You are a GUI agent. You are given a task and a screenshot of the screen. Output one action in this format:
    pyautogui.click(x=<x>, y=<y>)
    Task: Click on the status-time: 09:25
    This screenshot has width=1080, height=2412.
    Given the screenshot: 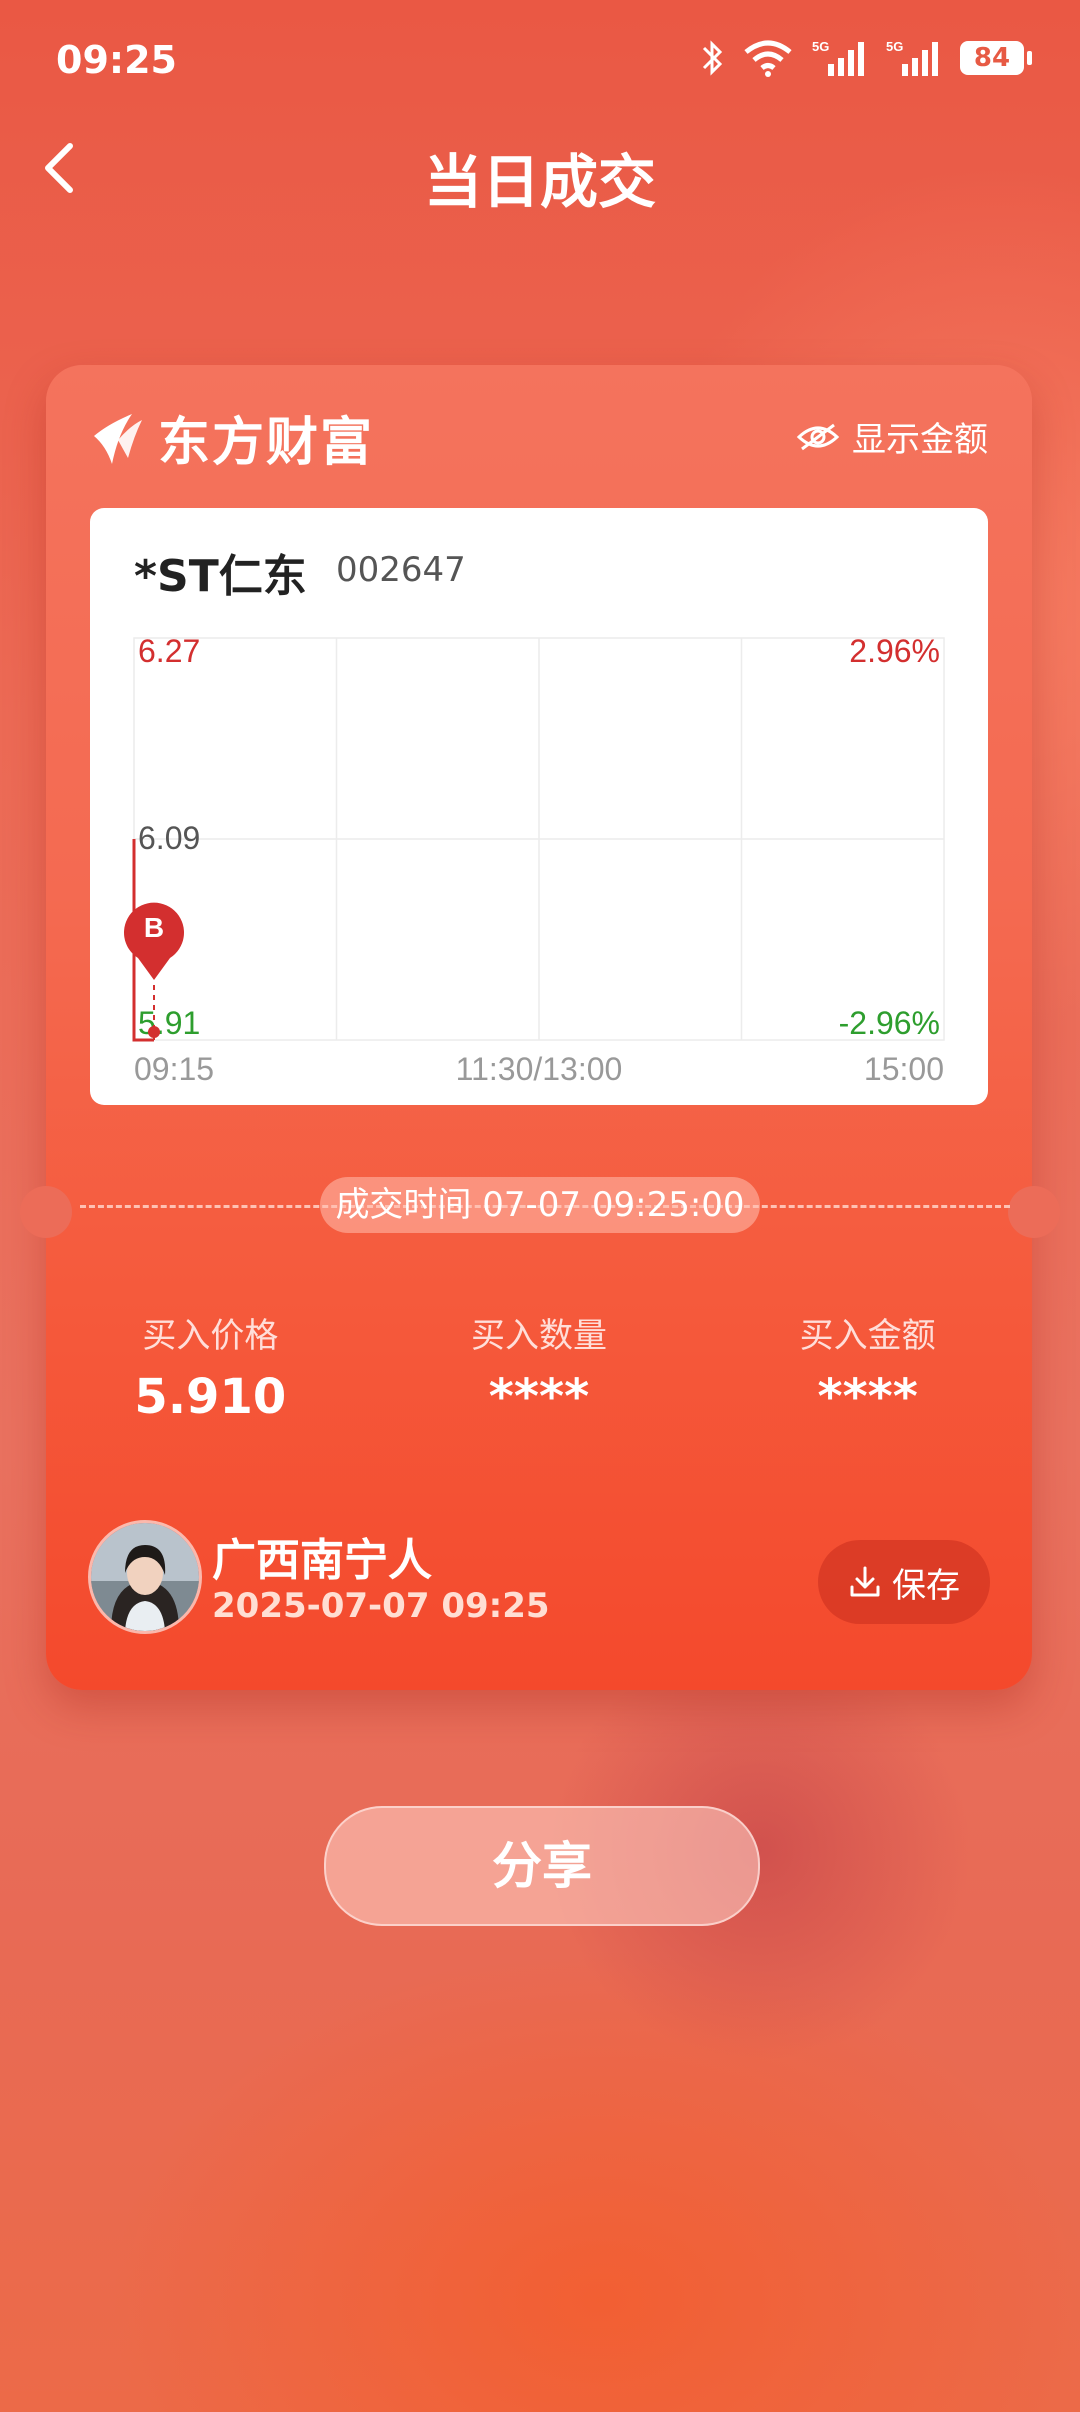 What is the action you would take?
    pyautogui.click(x=116, y=60)
    